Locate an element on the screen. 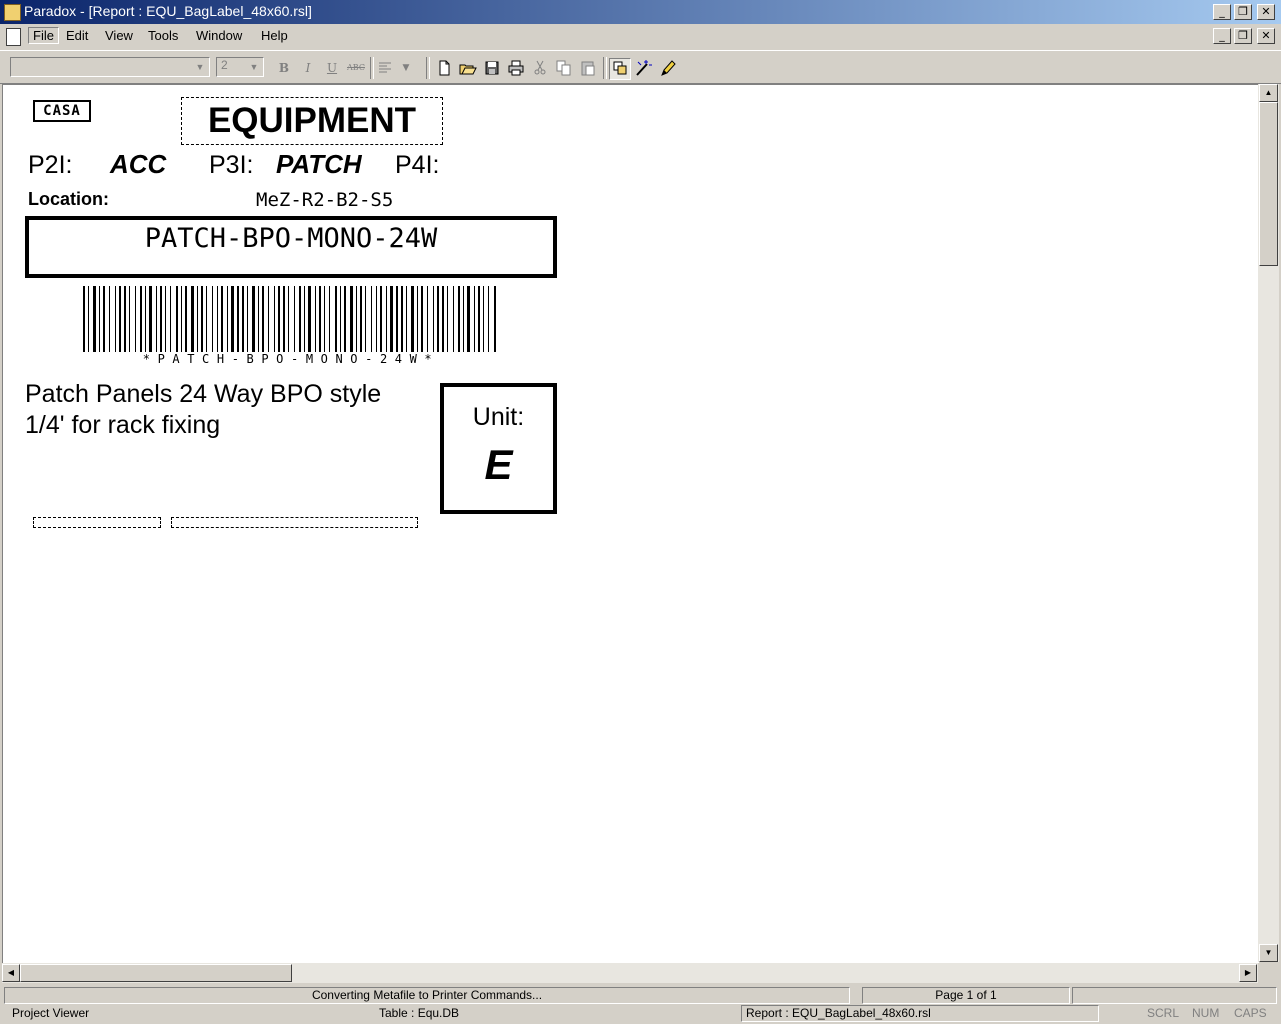  scroll-left-button: ◀ is located at coordinates (11, 973).